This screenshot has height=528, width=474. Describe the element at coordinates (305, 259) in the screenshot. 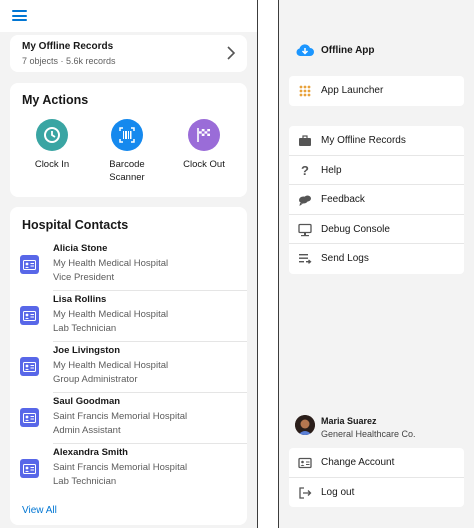

I see `send-logs-icon` at that location.